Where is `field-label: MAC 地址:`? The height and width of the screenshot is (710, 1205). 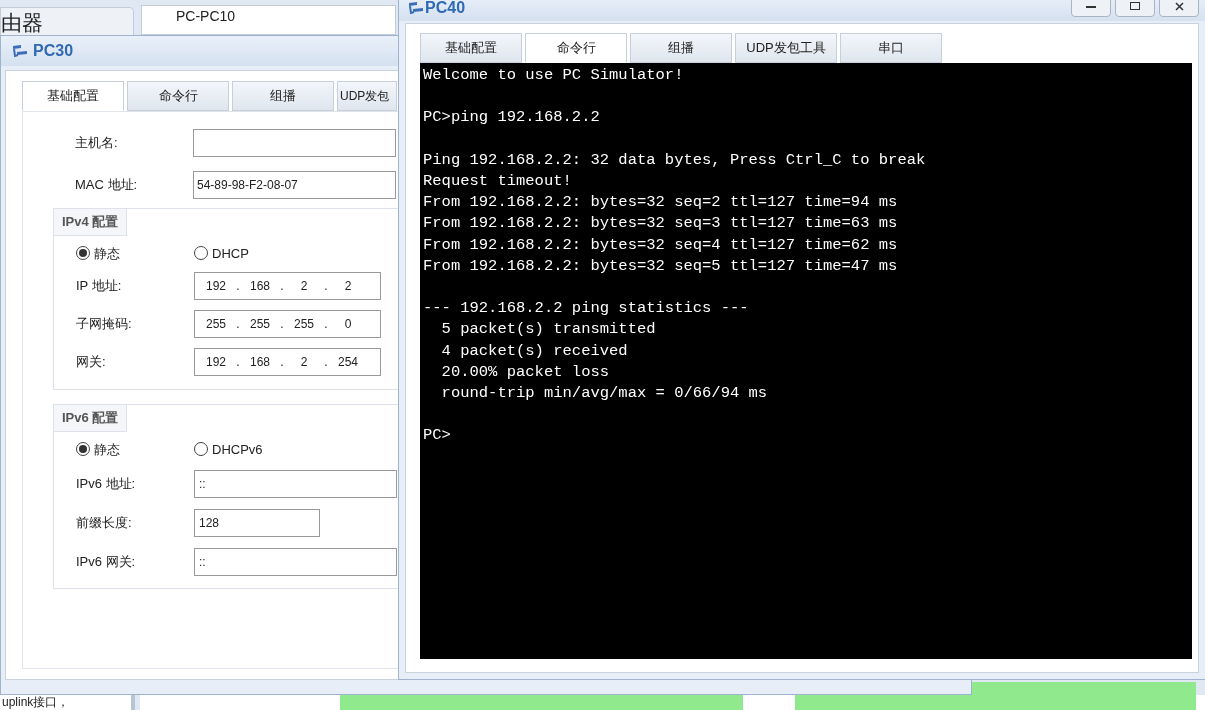 field-label: MAC 地址: is located at coordinates (106, 185).